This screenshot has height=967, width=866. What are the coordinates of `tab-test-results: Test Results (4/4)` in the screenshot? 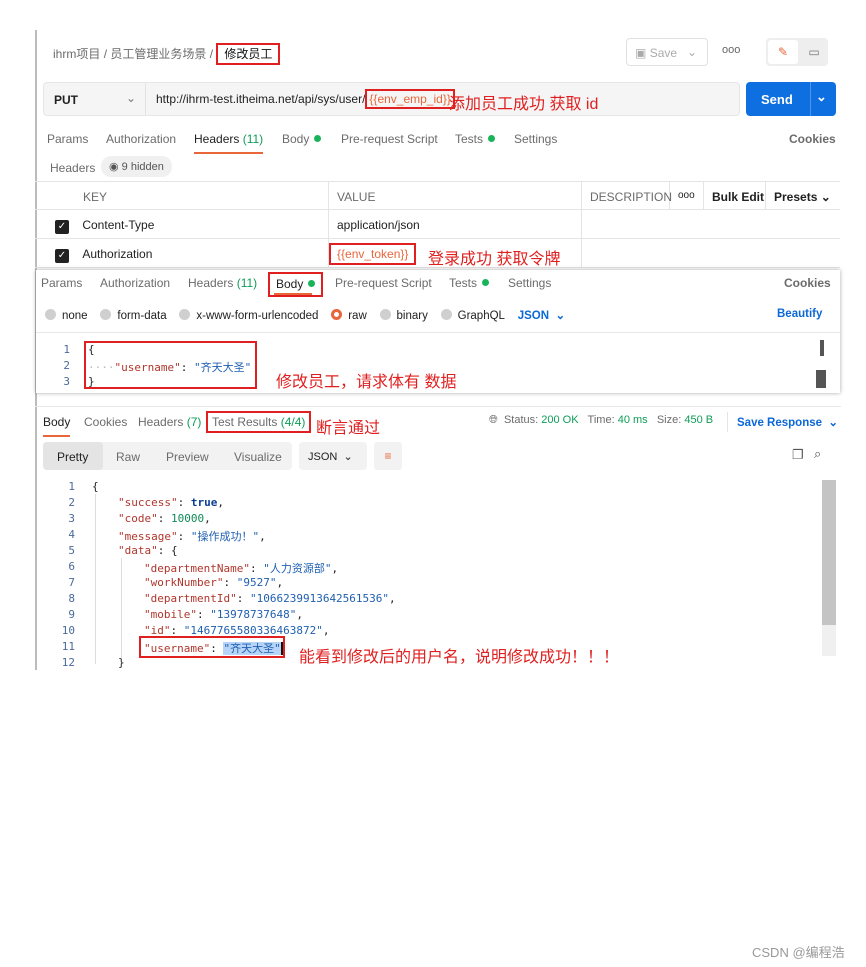 It's located at (259, 422).